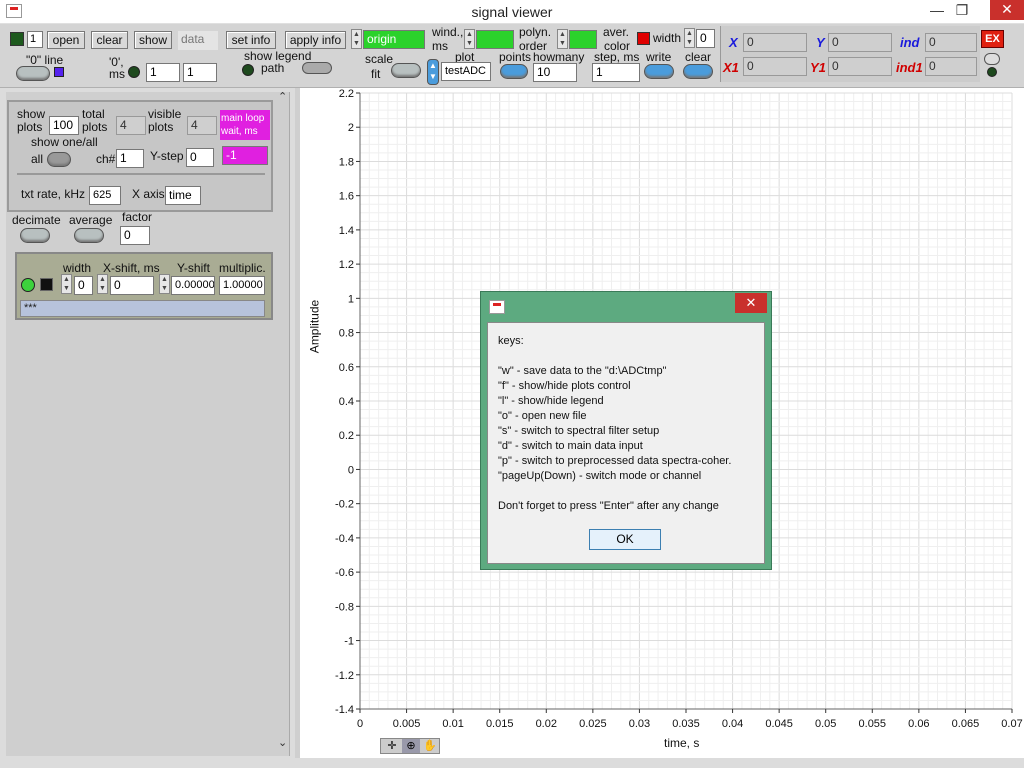 This screenshot has height=768, width=1024. I want to click on origin-spinner: ▲ ▼, so click(356, 39).